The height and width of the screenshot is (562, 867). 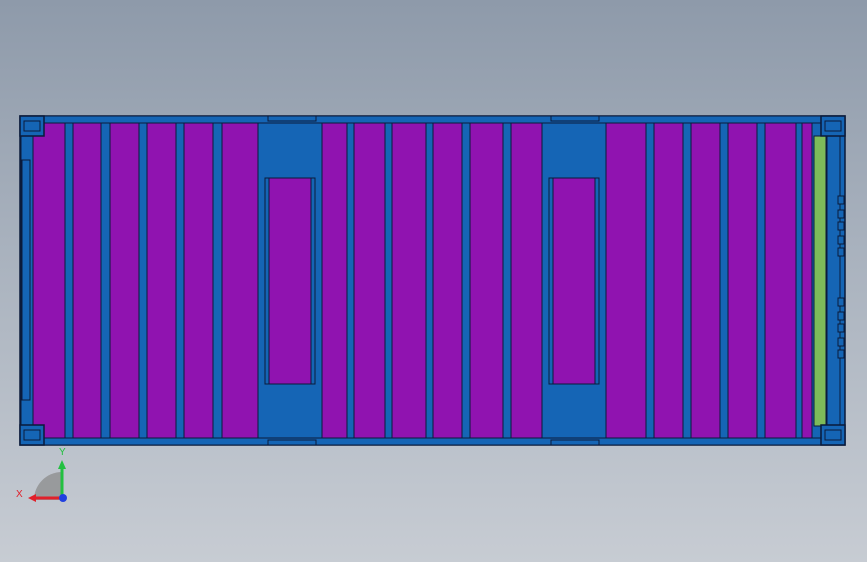 What do you see at coordinates (19, 494) in the screenshot?
I see `x-axis-label: X` at bounding box center [19, 494].